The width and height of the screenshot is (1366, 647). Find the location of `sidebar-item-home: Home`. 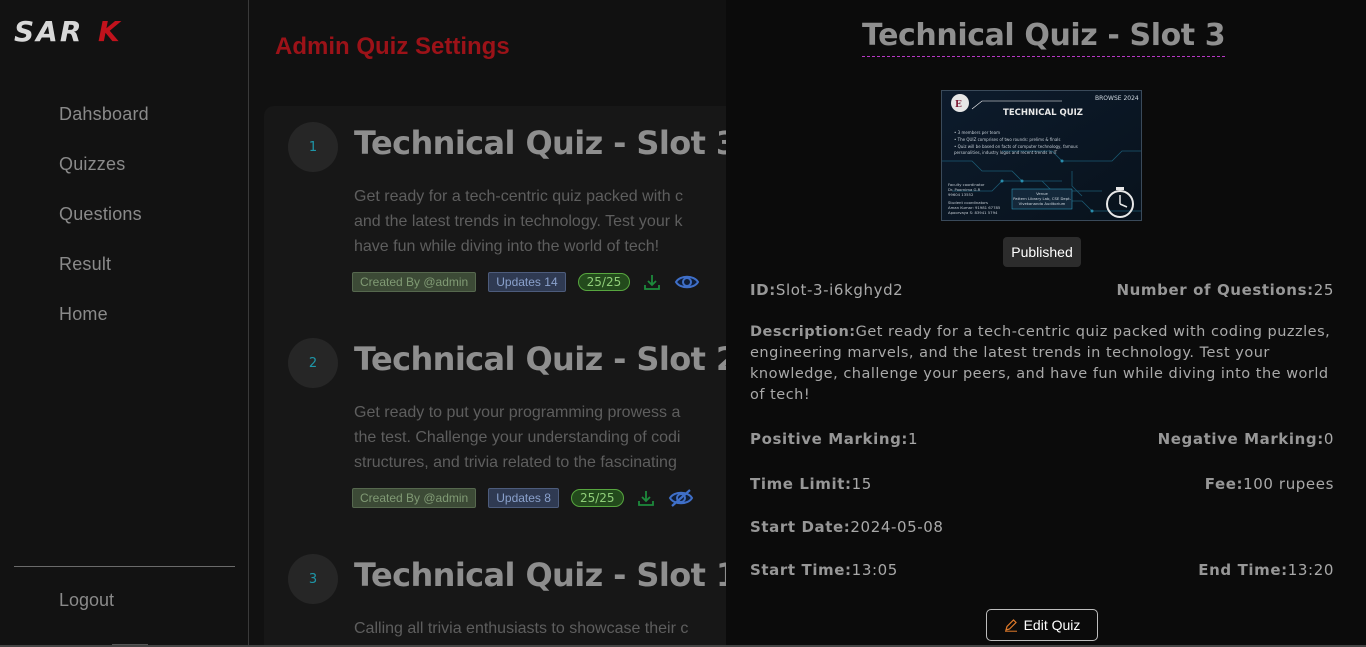

sidebar-item-home: Home is located at coordinates (104, 329).